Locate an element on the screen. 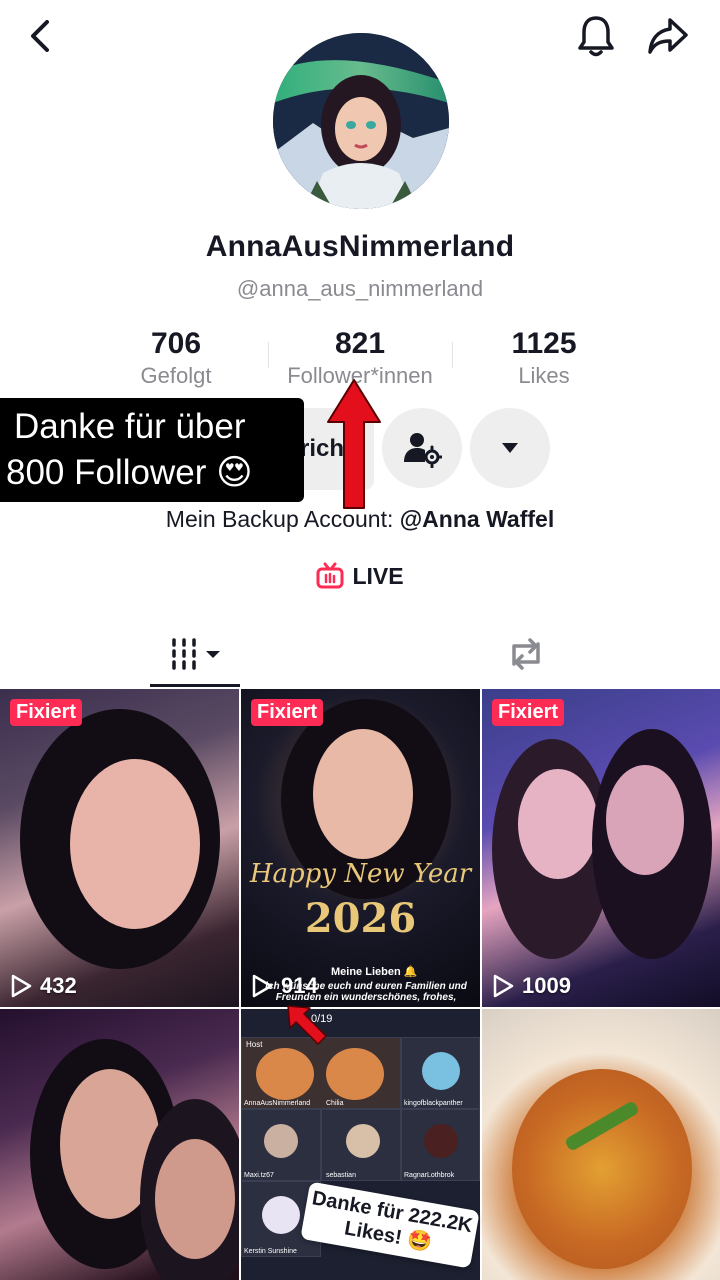 Image resolution: width=720 pixels, height=1280 pixels. participant-name: Chilia is located at coordinates (335, 1103).